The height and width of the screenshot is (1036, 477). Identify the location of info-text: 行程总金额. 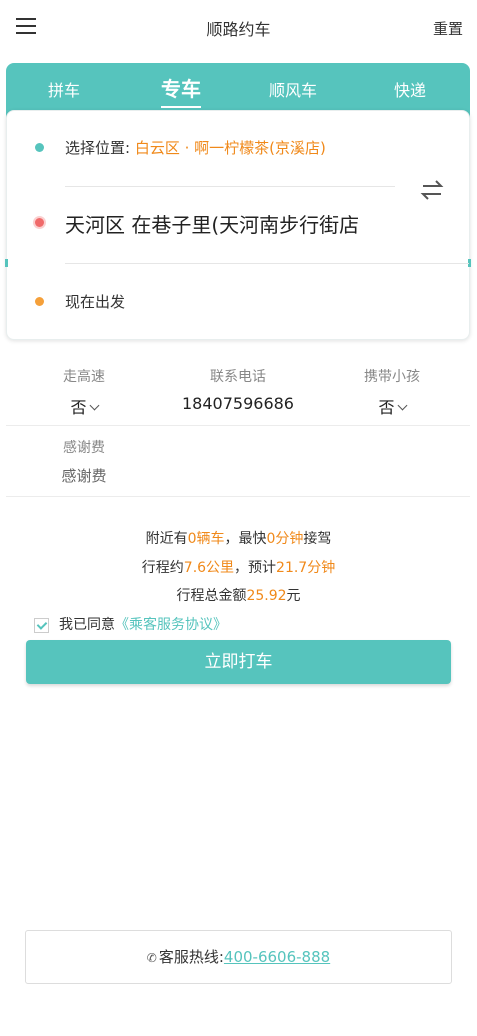
(211, 596).